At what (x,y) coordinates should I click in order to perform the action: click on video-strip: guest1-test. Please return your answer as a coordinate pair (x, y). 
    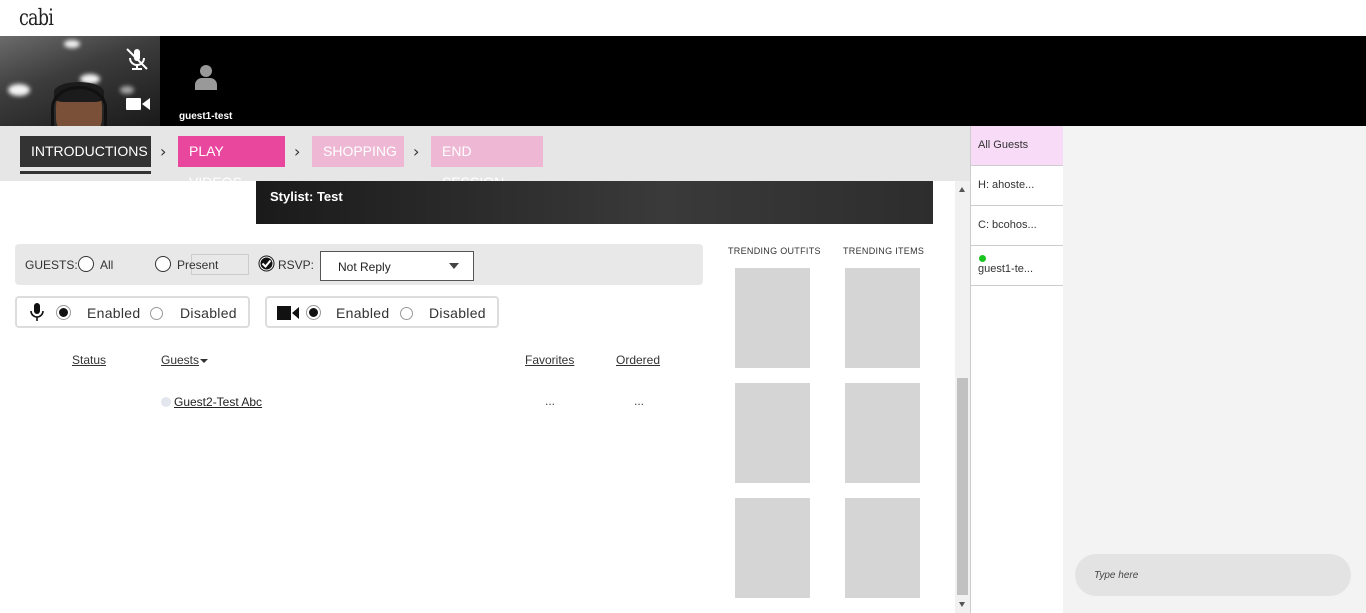
    Looking at the image, I should click on (683, 81).